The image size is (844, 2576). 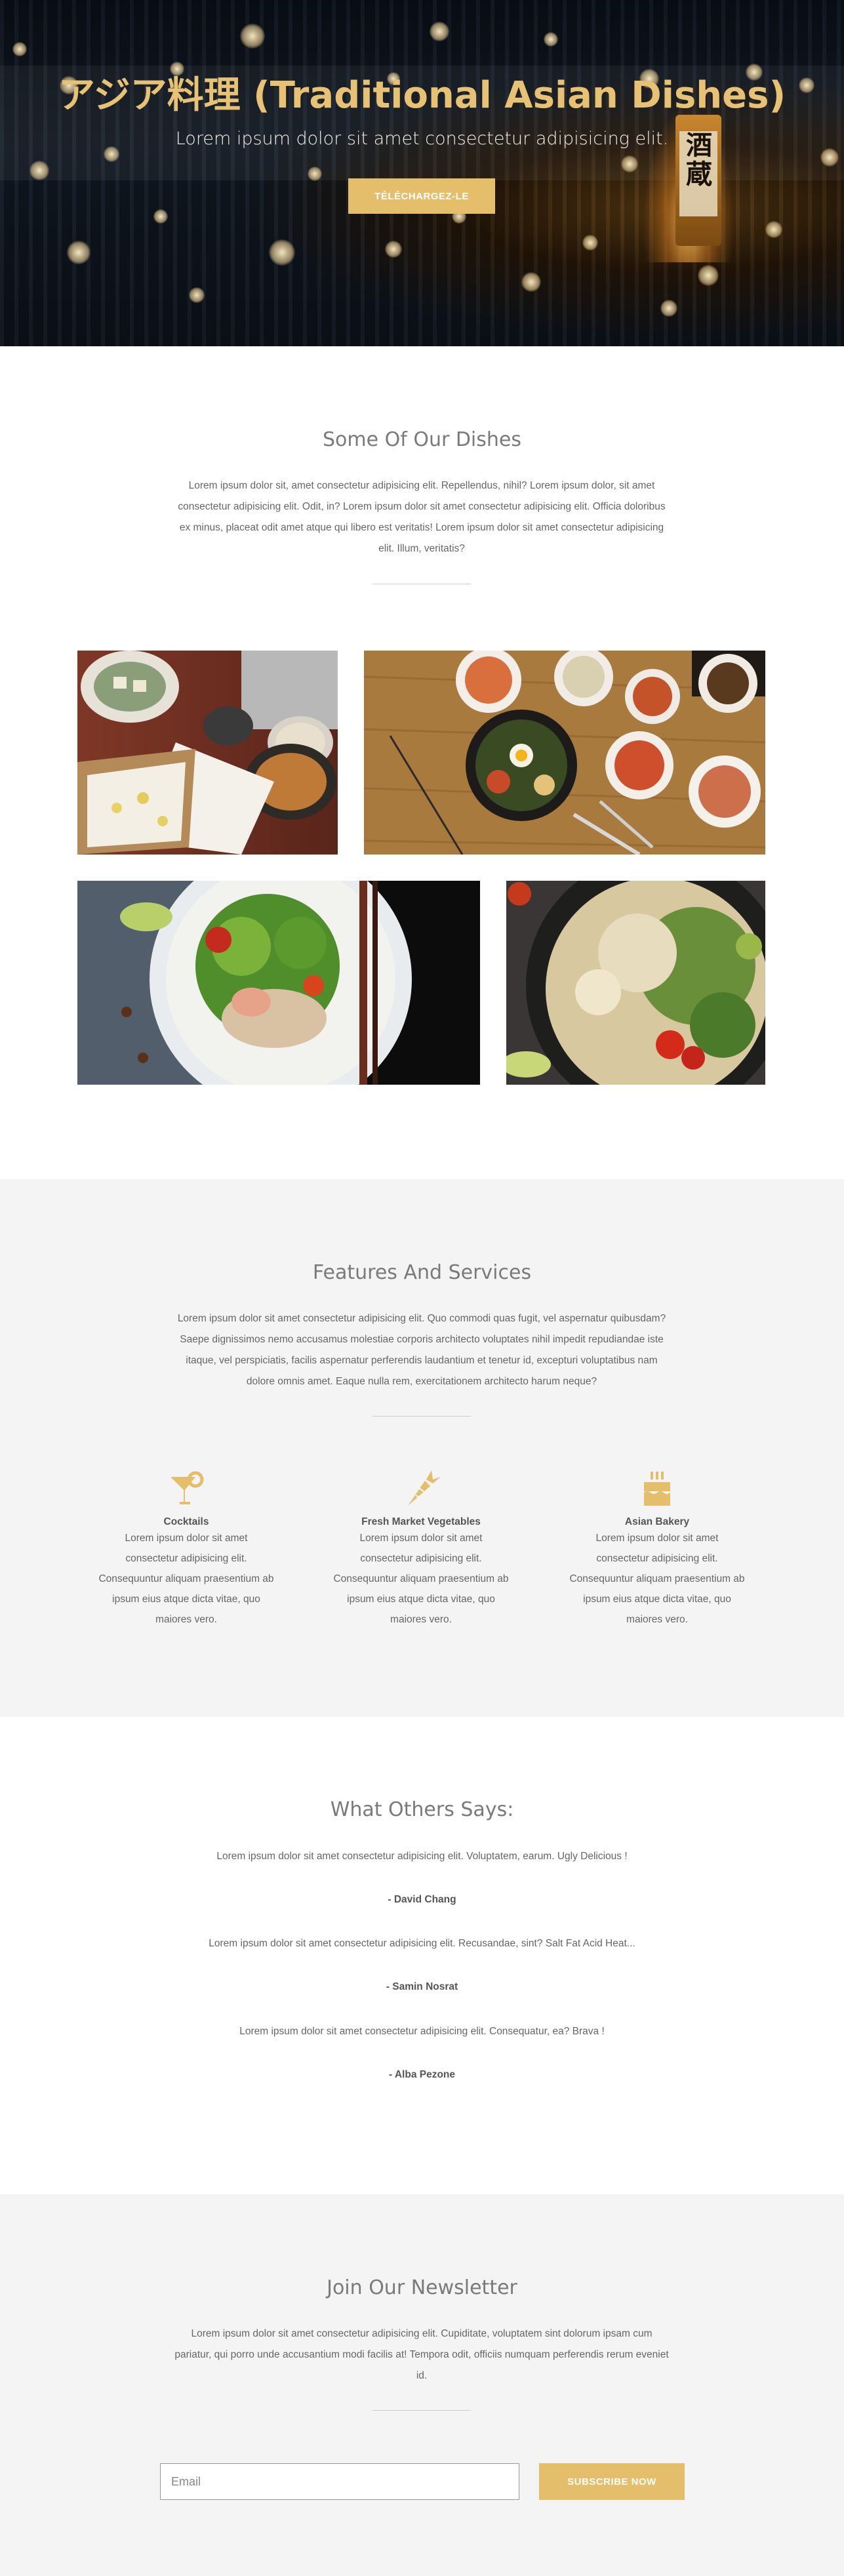 I want to click on dish-image-noodle-salad, so click(x=635, y=983).